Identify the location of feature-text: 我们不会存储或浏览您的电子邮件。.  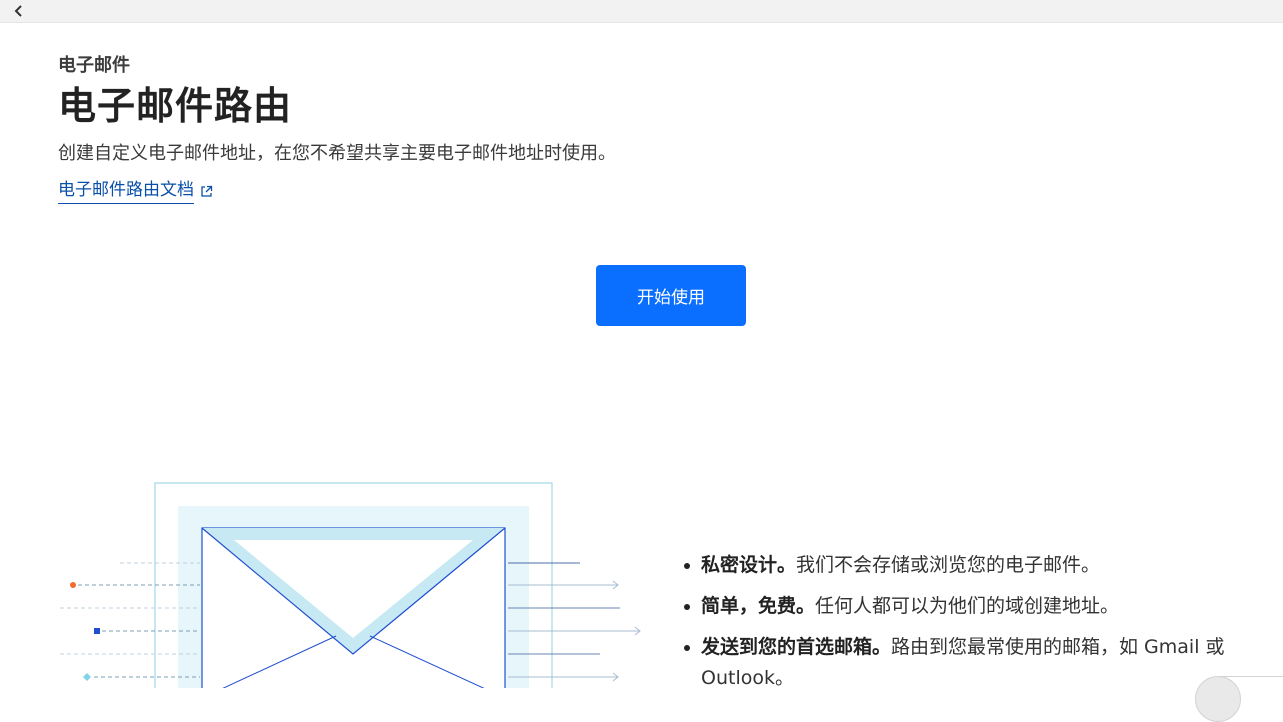
(948, 565).